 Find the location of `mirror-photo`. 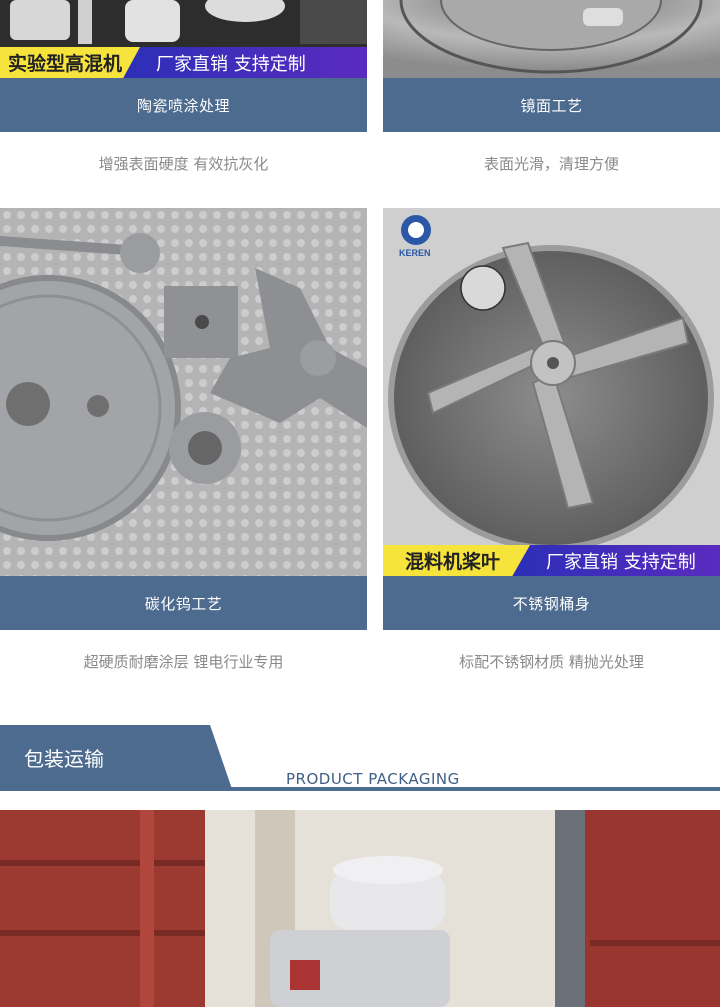

mirror-photo is located at coordinates (551, 39).